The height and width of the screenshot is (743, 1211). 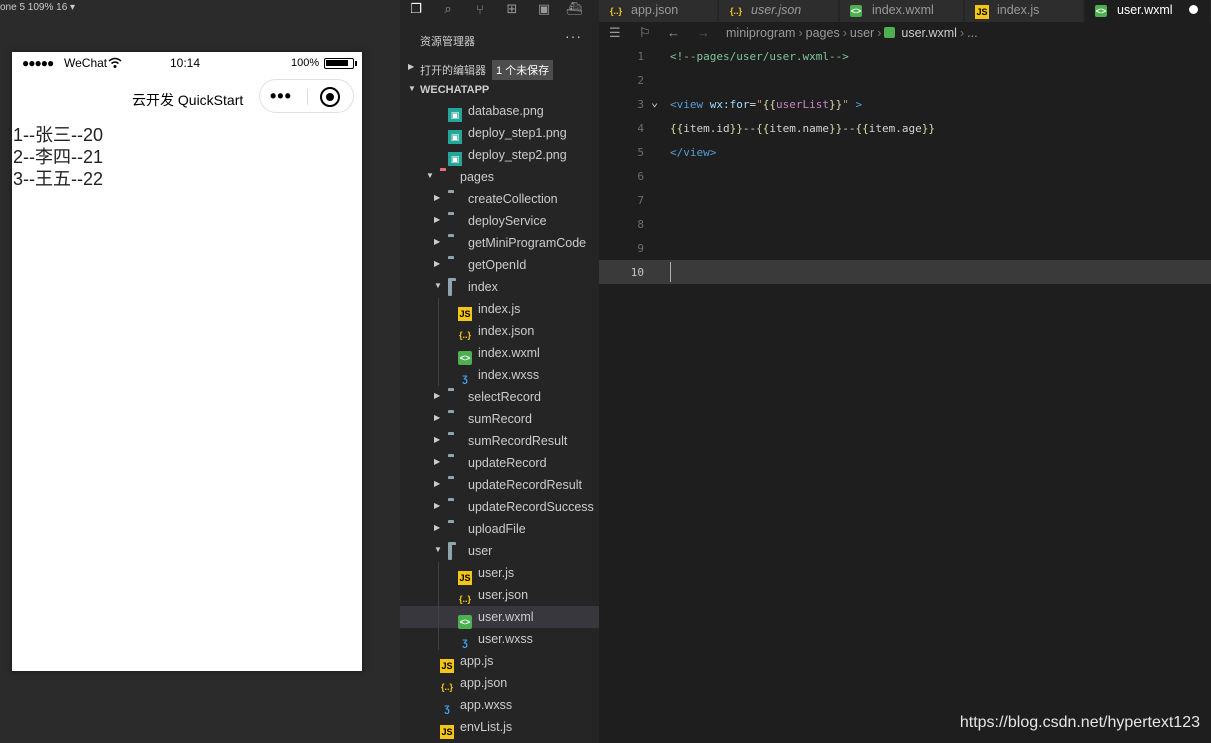 I want to click on tree-file: ▣ database.png, so click(x=499, y=111).